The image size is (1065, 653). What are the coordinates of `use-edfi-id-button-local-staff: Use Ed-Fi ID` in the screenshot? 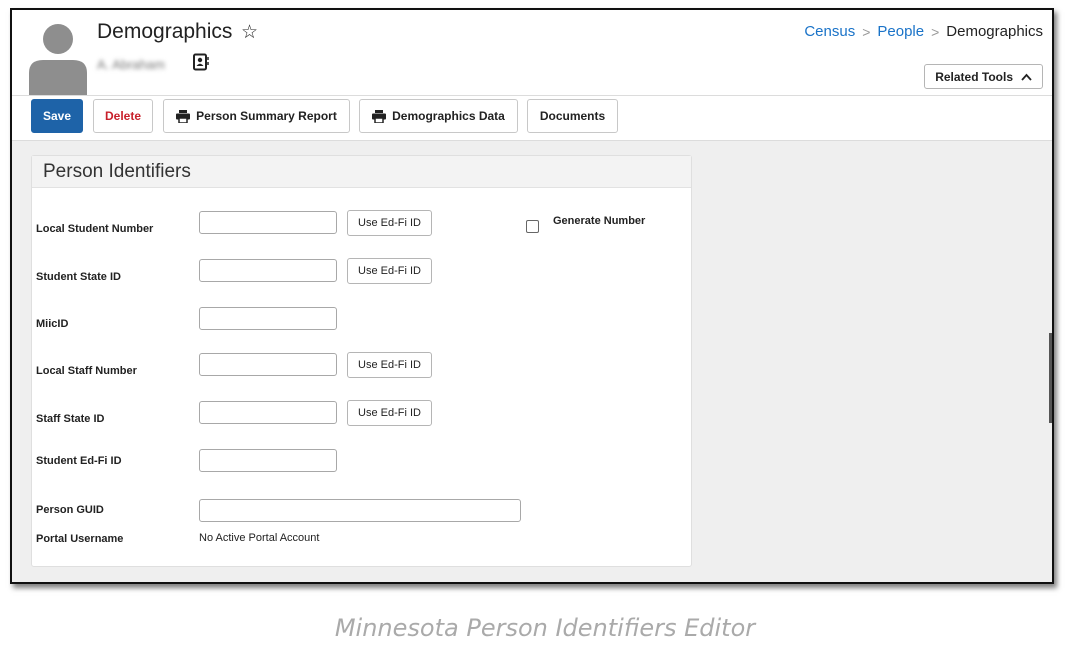 It's located at (389, 365).